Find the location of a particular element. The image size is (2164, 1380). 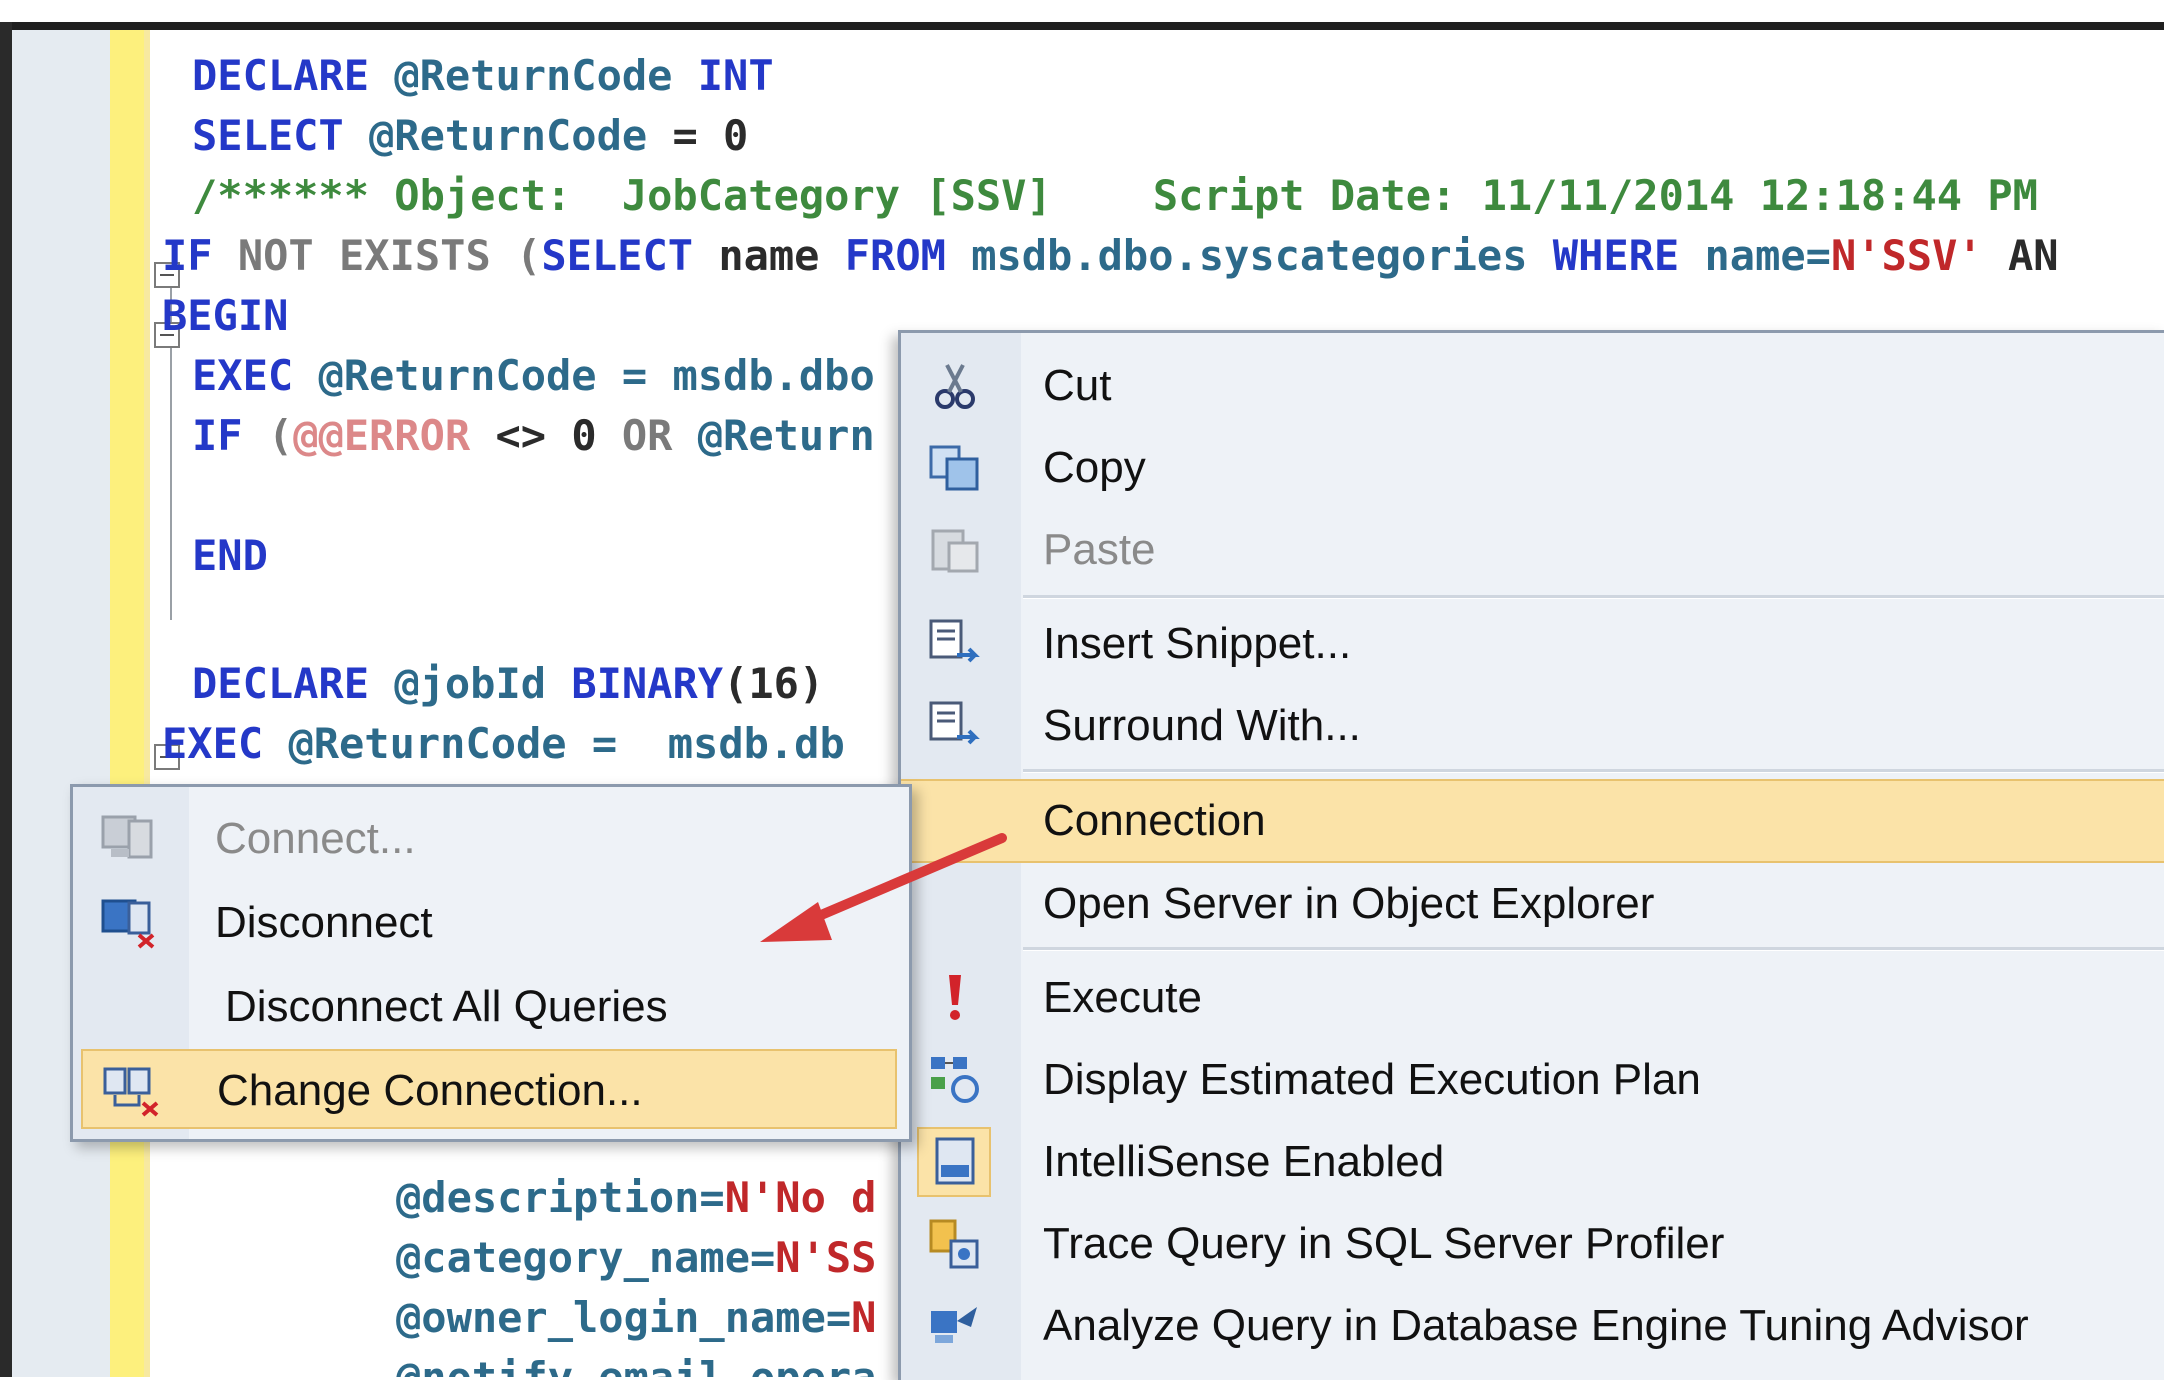

menu-item-label: Execute is located at coordinates (1122, 997).